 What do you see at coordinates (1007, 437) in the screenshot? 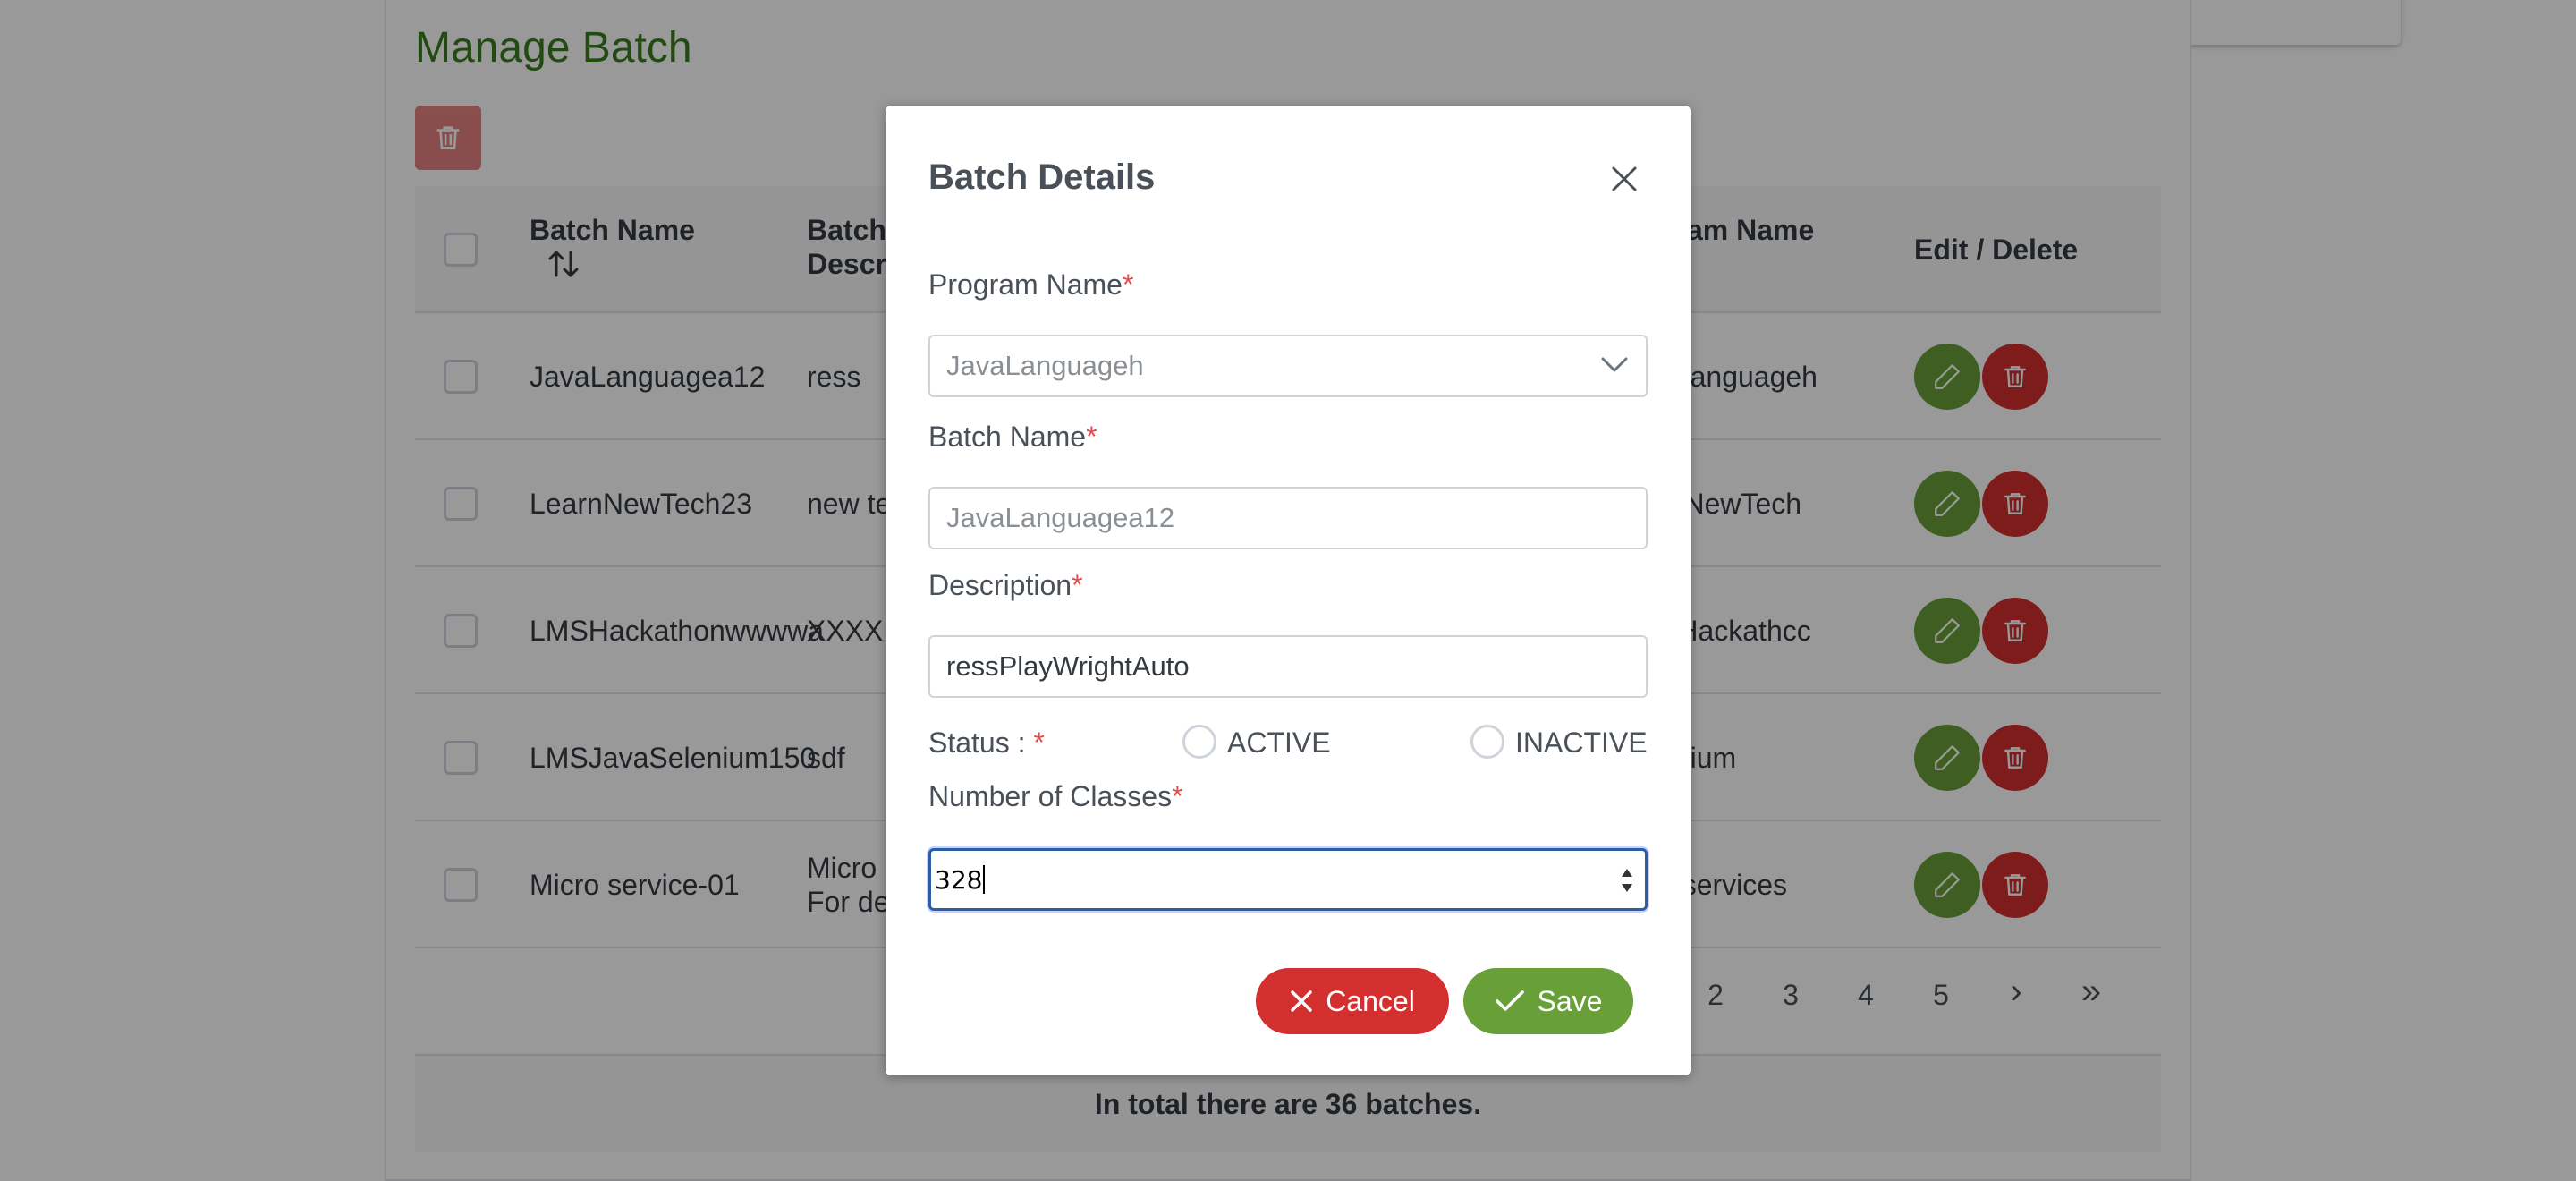
I see `batch-name-label-text: Batch Name` at bounding box center [1007, 437].